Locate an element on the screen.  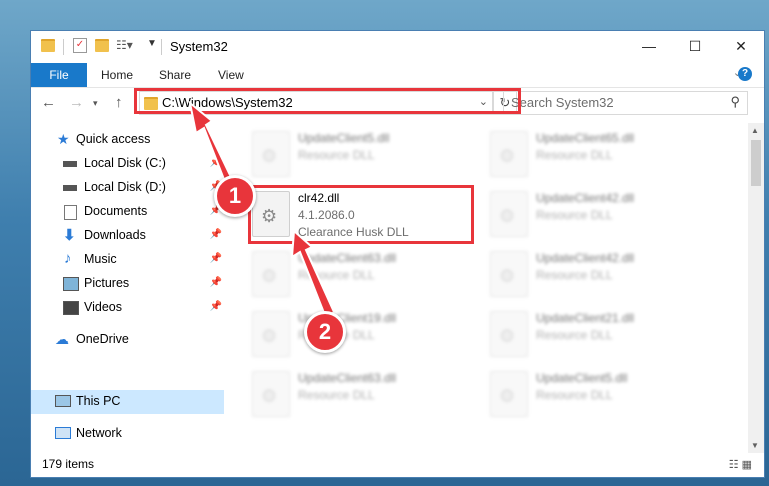
step-marker-1: 1 is located at coordinates (235, 196).